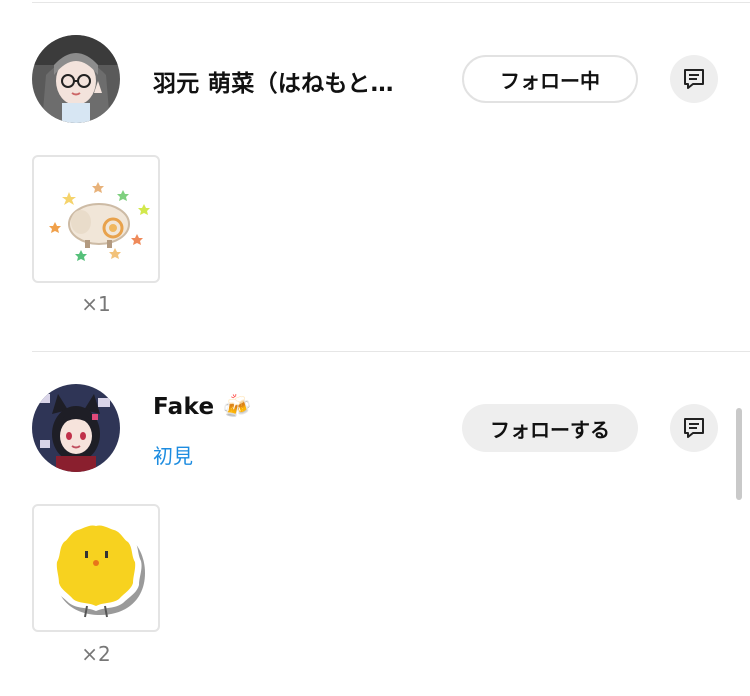 This screenshot has width=750, height=696. Describe the element at coordinates (391, 2) in the screenshot. I see `top-divider` at that location.